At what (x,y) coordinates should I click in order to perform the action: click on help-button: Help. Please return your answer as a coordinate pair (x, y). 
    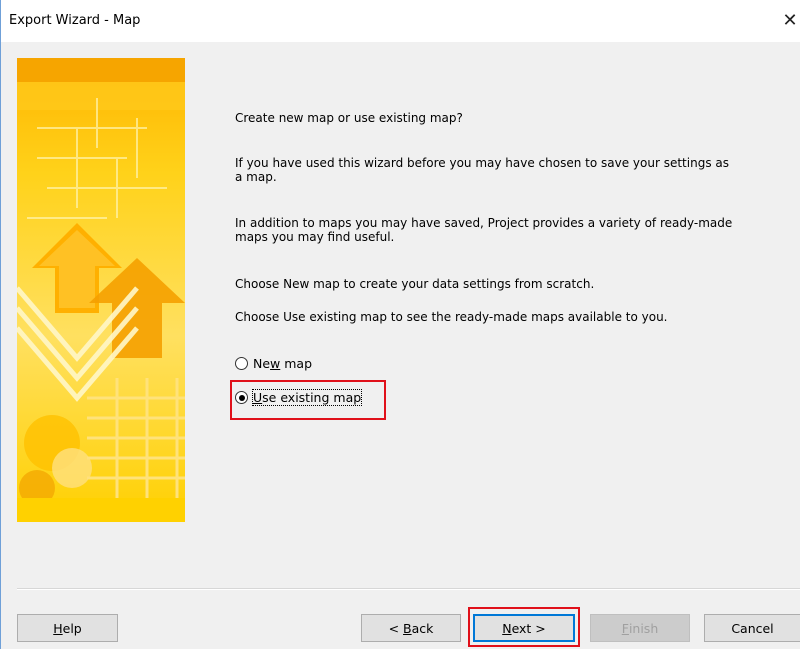
    Looking at the image, I should click on (67, 628).